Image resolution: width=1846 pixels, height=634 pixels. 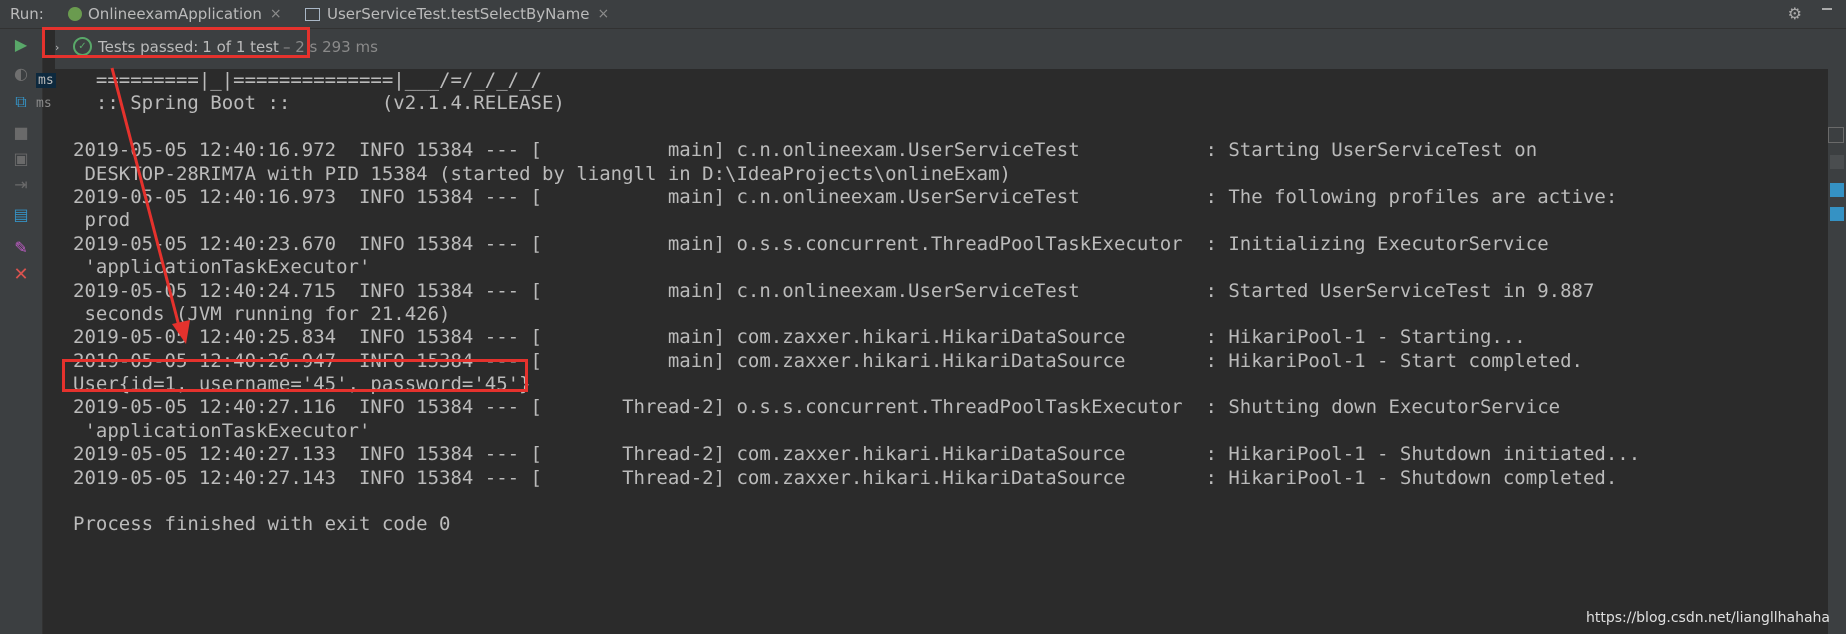 What do you see at coordinates (295, 375) in the screenshot?
I see `annotation-box-user-output` at bounding box center [295, 375].